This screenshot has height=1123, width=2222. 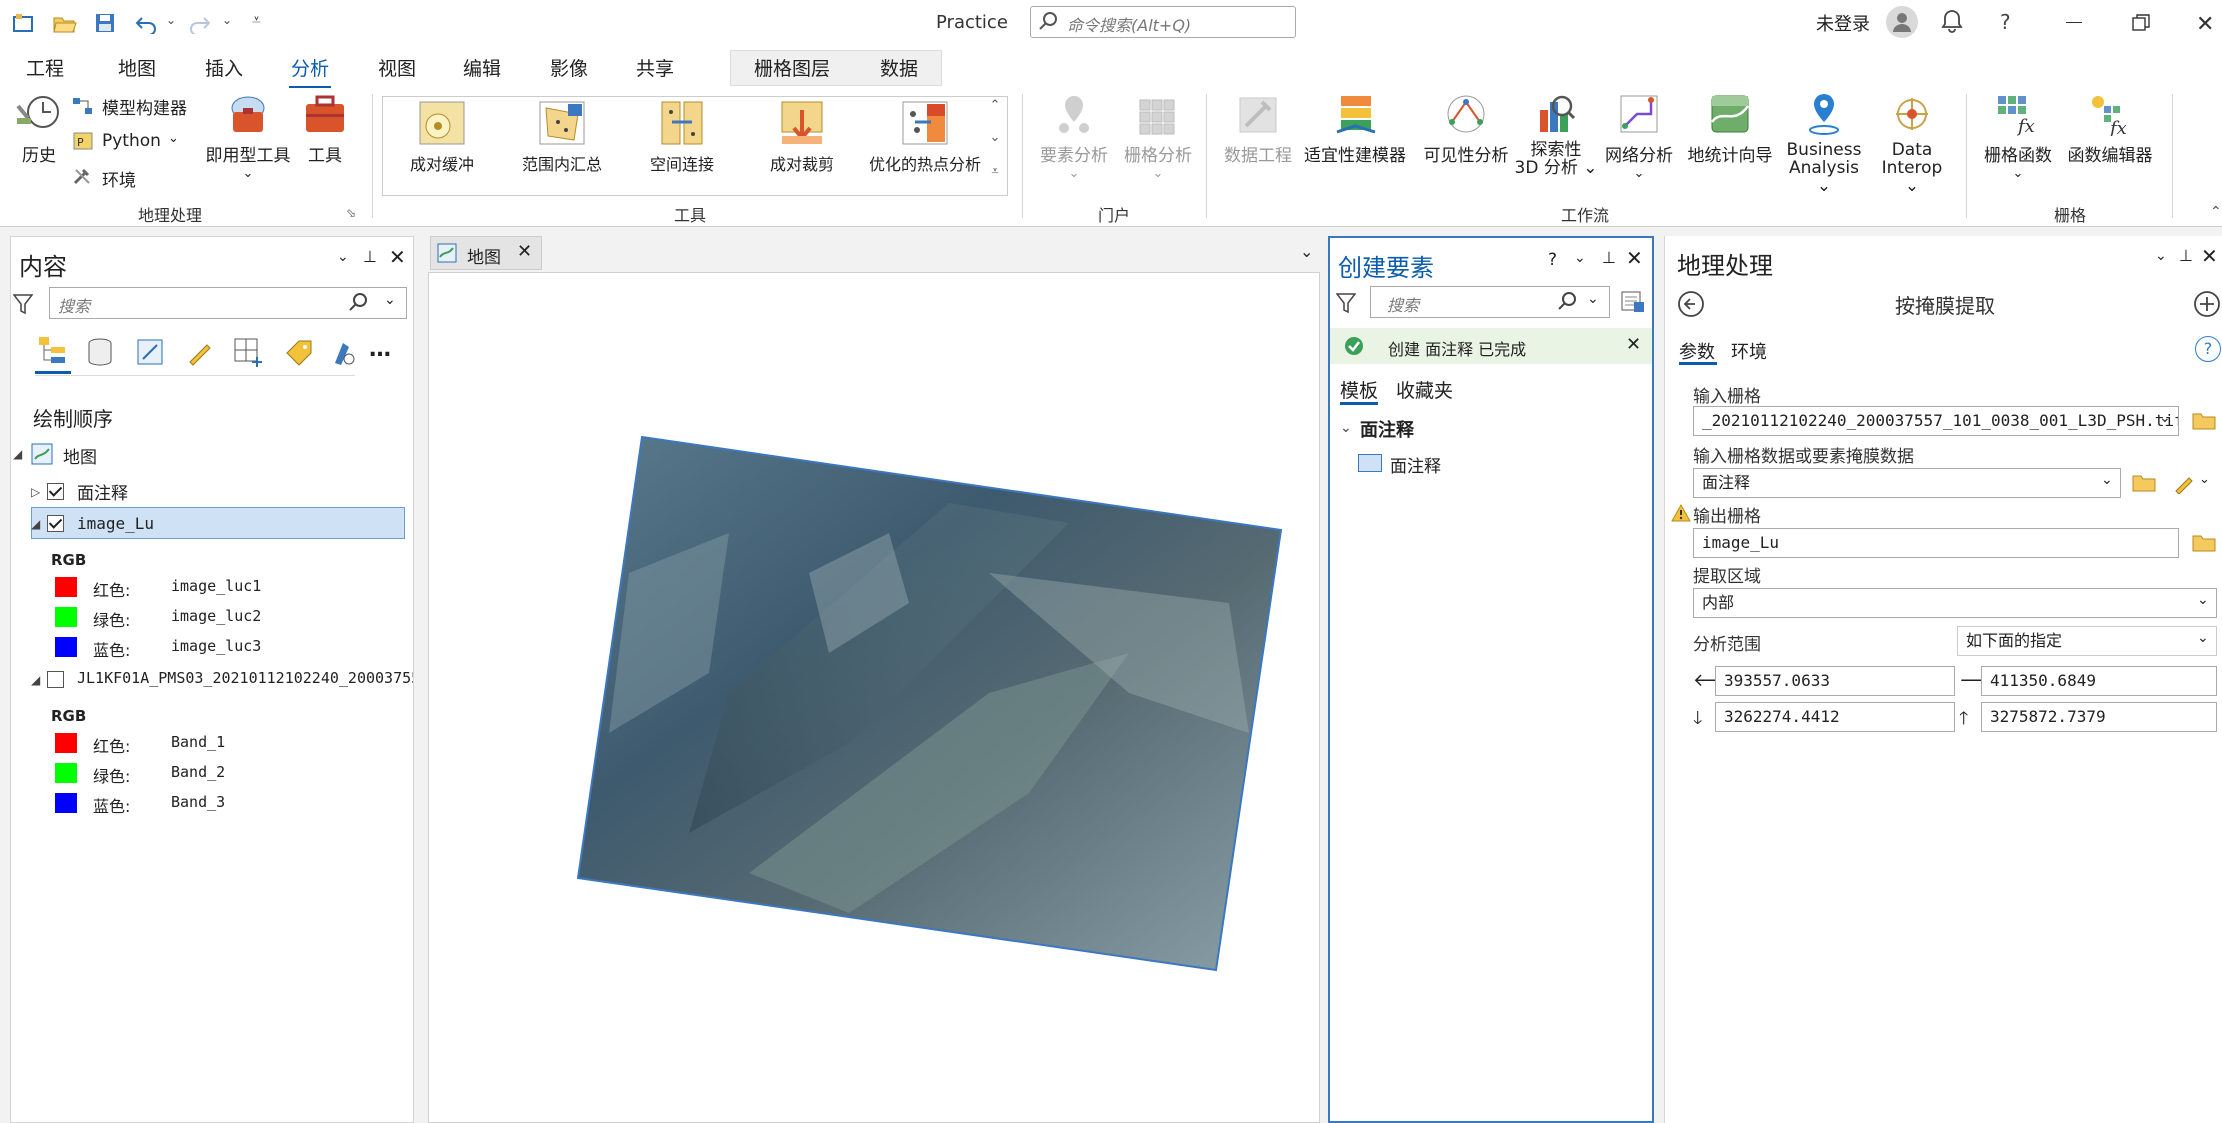 I want to click on redo-icon, so click(x=200, y=25).